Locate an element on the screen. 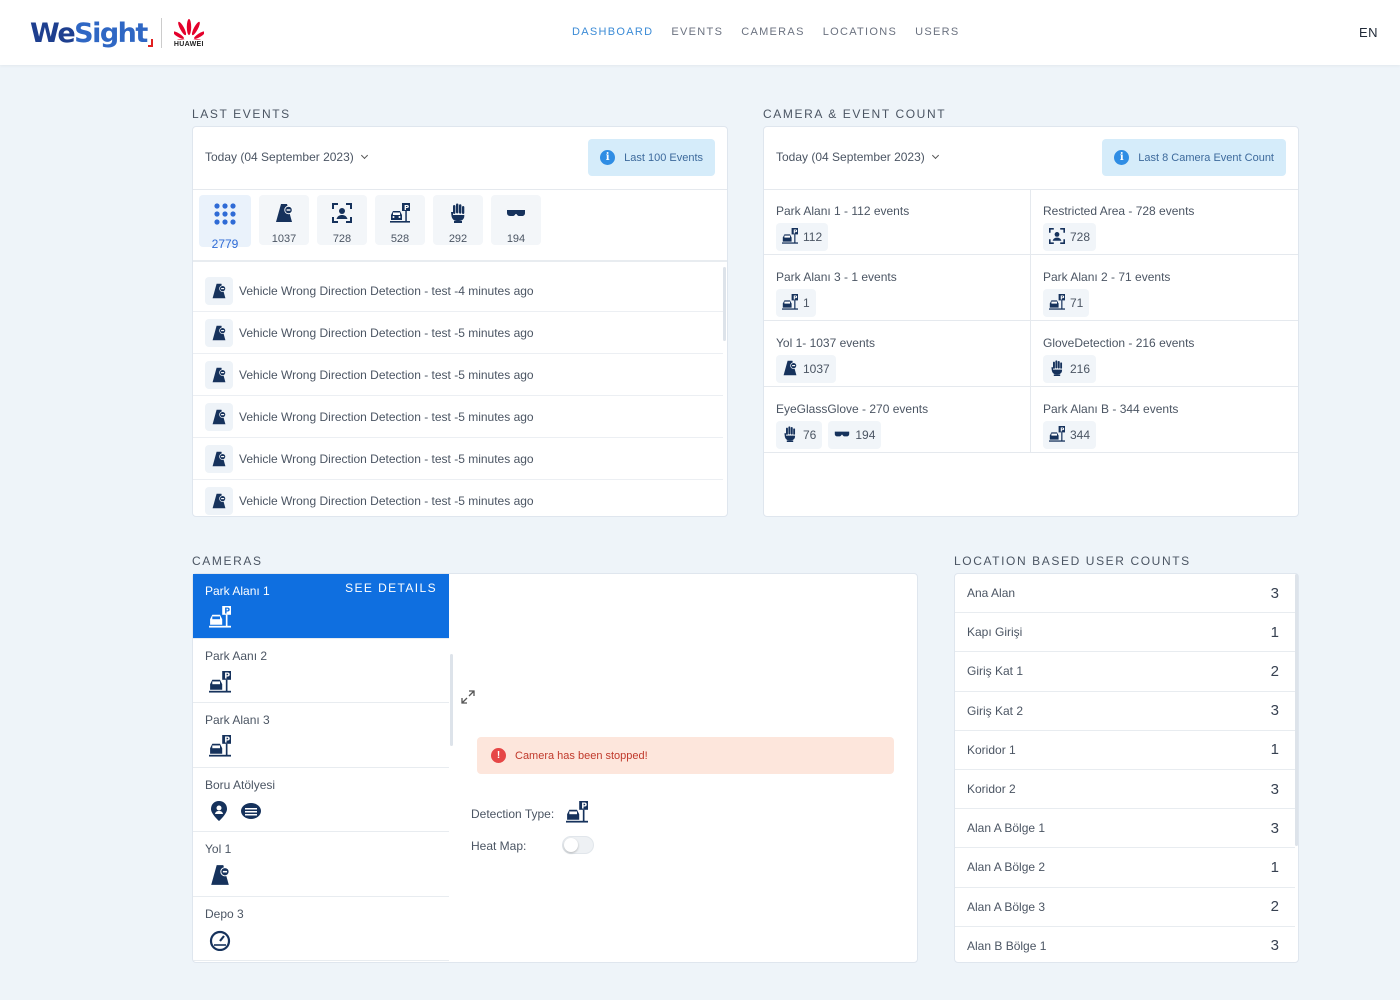 This screenshot has height=1000, width=1400. camera-item: Park Alanı 1 SEE DETAILS P is located at coordinates (321, 606).